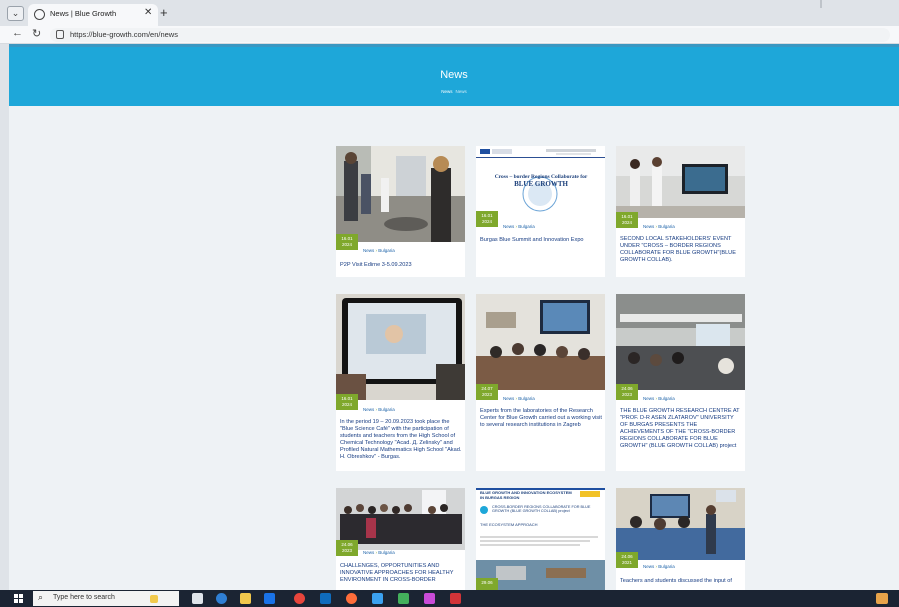 Image resolution: width=899 pixels, height=607 pixels. What do you see at coordinates (487, 392) in the screenshot?
I see `date-badge: 24.07 2023` at bounding box center [487, 392].